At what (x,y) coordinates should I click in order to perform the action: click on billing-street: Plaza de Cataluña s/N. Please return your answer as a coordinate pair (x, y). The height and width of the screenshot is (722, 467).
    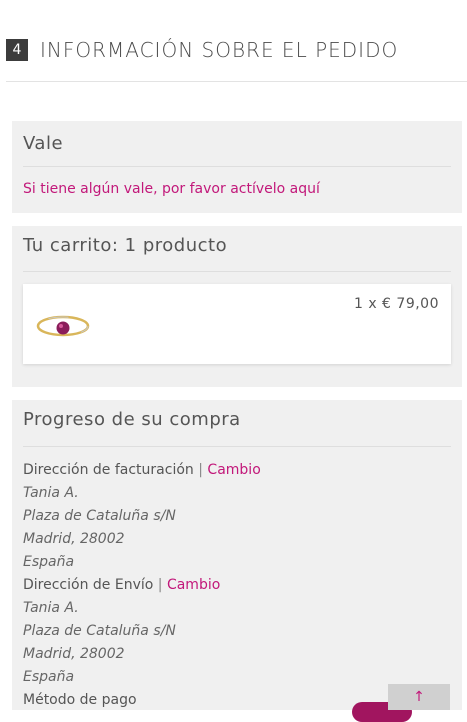
    Looking at the image, I should click on (99, 516).